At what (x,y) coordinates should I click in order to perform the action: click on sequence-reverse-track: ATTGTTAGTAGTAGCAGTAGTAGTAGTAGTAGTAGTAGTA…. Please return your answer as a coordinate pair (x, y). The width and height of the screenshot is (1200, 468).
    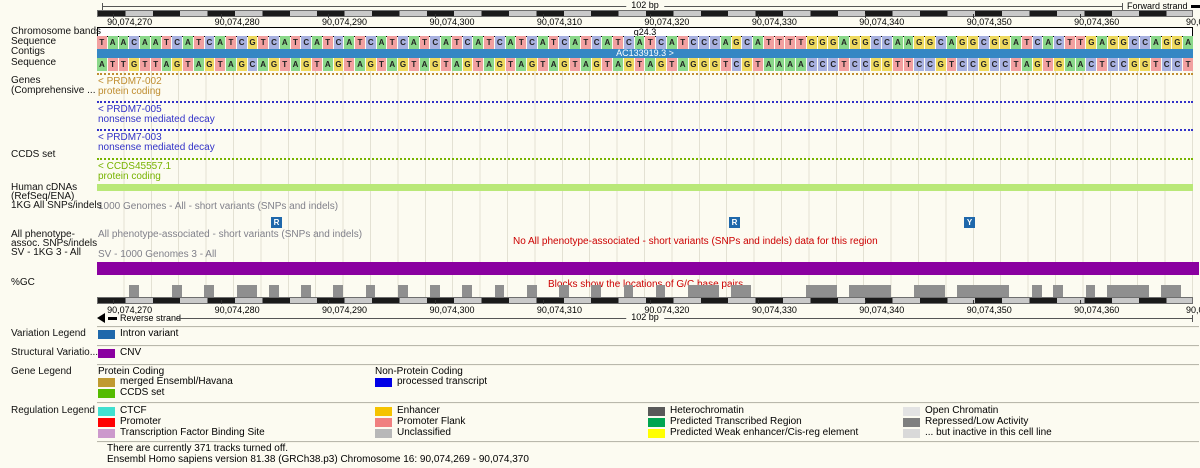
    Looking at the image, I should click on (645, 64).